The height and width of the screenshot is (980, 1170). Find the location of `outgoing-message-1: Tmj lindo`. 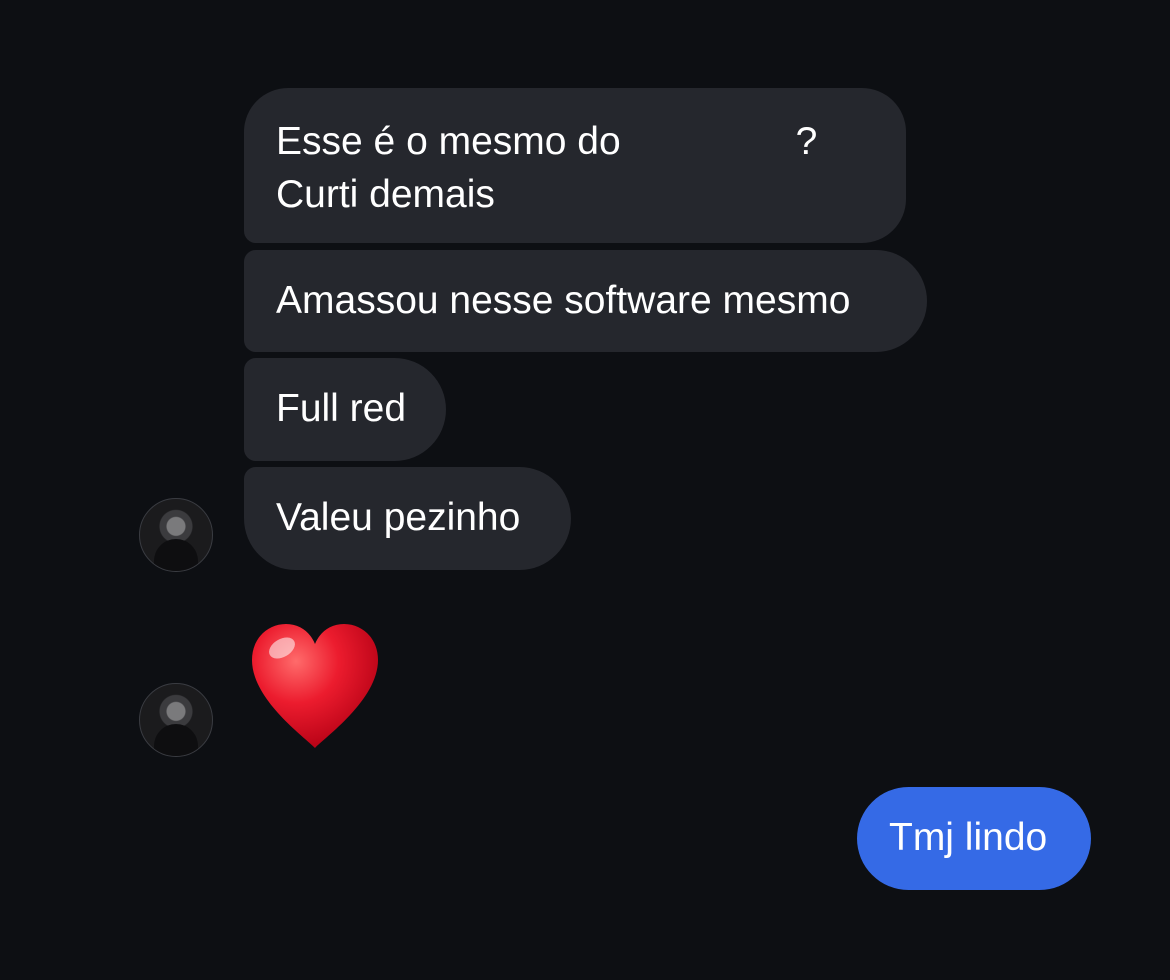

outgoing-message-1: Tmj lindo is located at coordinates (974, 838).